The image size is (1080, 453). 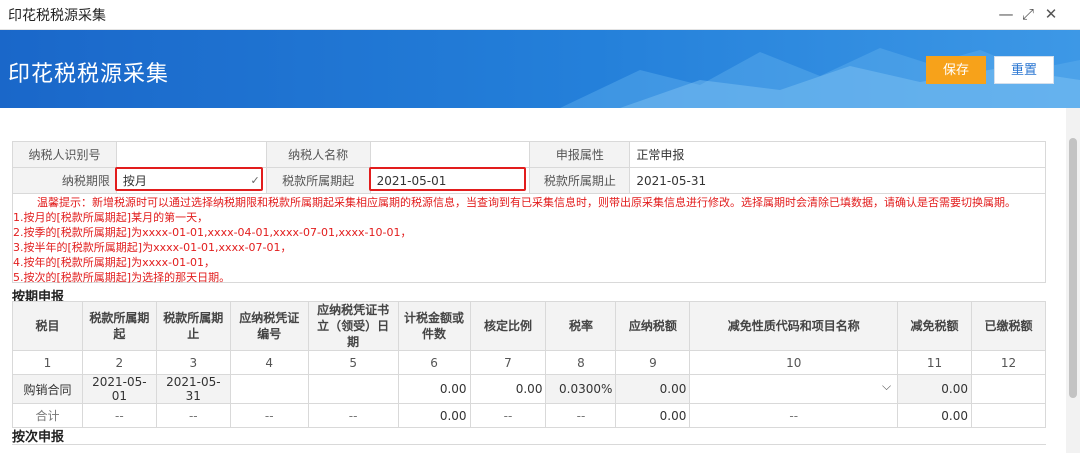 I want to click on column-number: 10, so click(x=794, y=362).